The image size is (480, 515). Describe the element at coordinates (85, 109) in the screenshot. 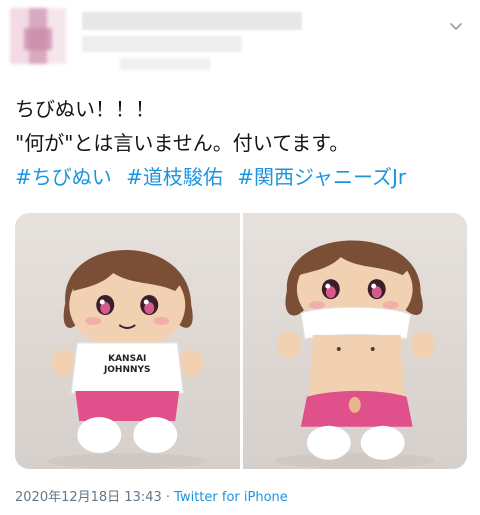

I see `tweet-line: ちびぬい！！！` at that location.